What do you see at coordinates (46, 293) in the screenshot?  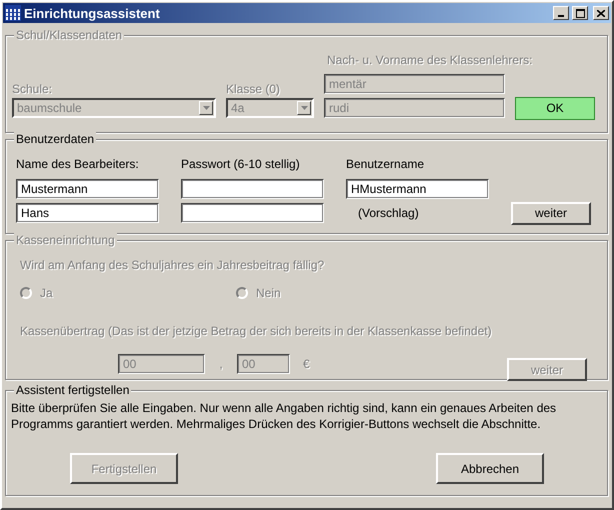 I see `radio-label: Ja` at bounding box center [46, 293].